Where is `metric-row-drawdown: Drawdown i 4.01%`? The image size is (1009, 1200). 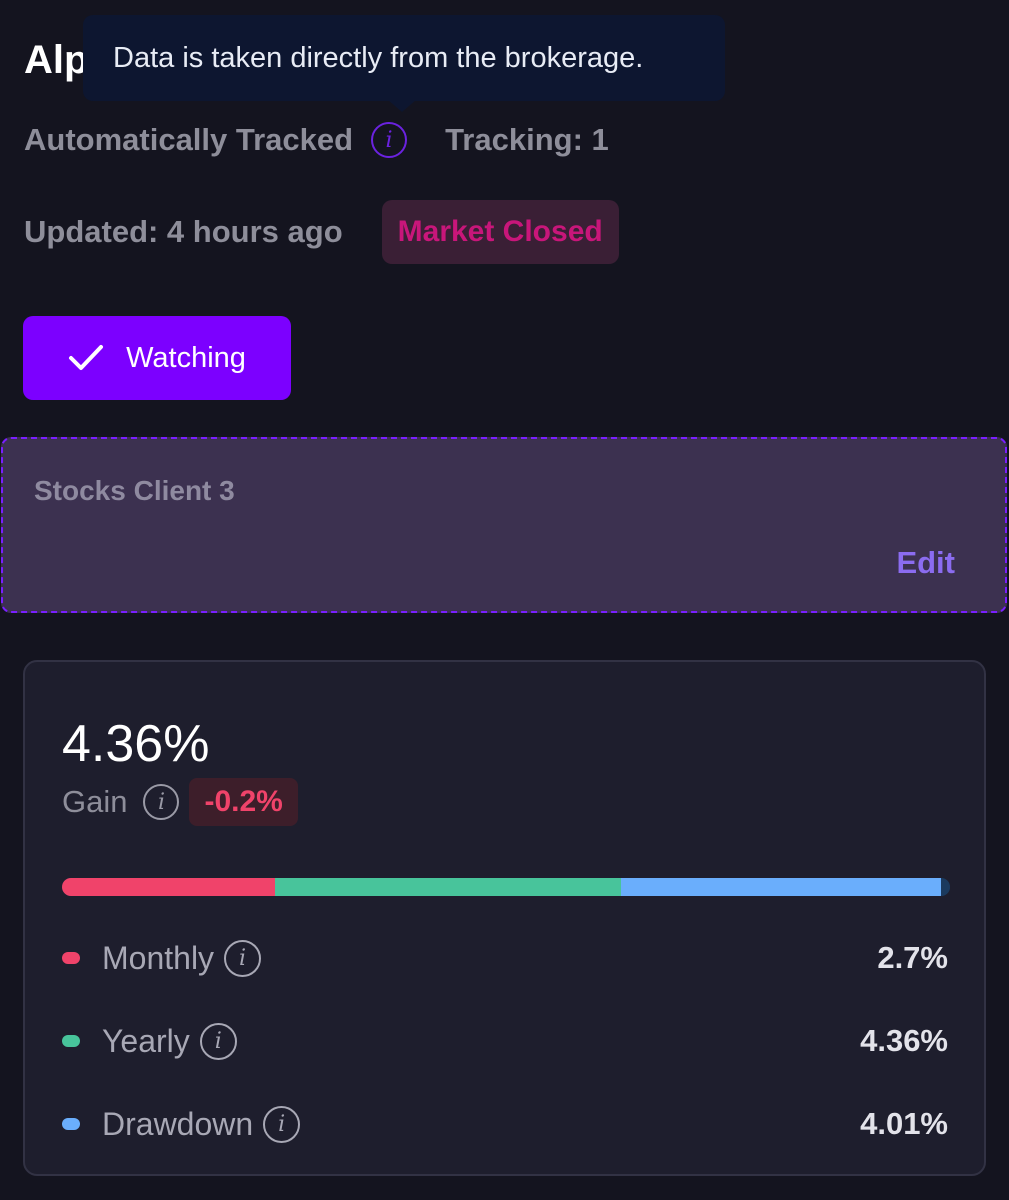
metric-row-drawdown: Drawdown i 4.01% is located at coordinates (505, 1124).